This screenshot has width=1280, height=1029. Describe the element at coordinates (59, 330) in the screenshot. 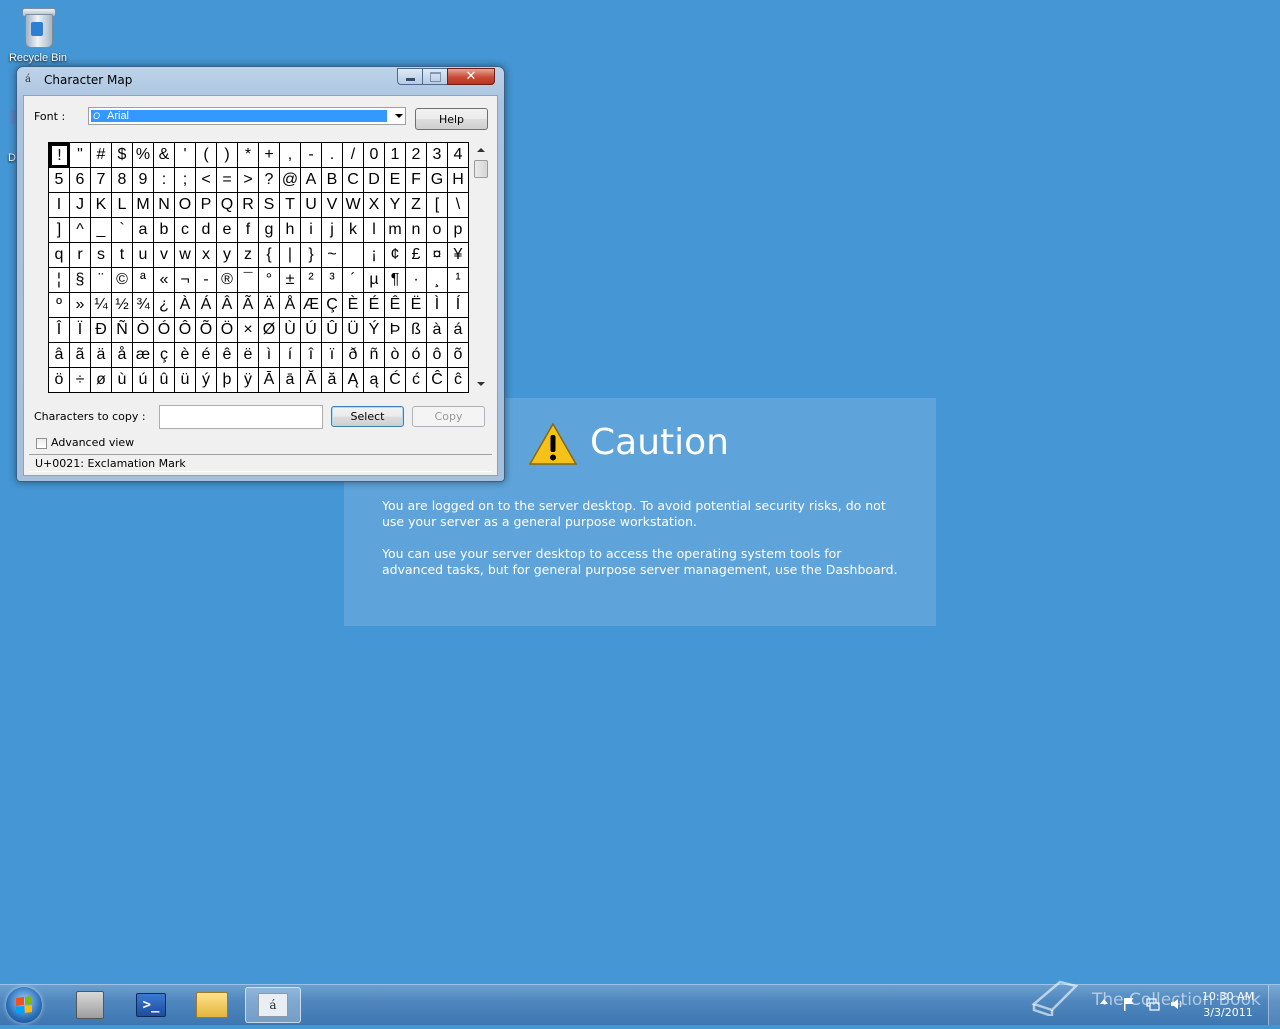

I see `character-cell: Î` at that location.